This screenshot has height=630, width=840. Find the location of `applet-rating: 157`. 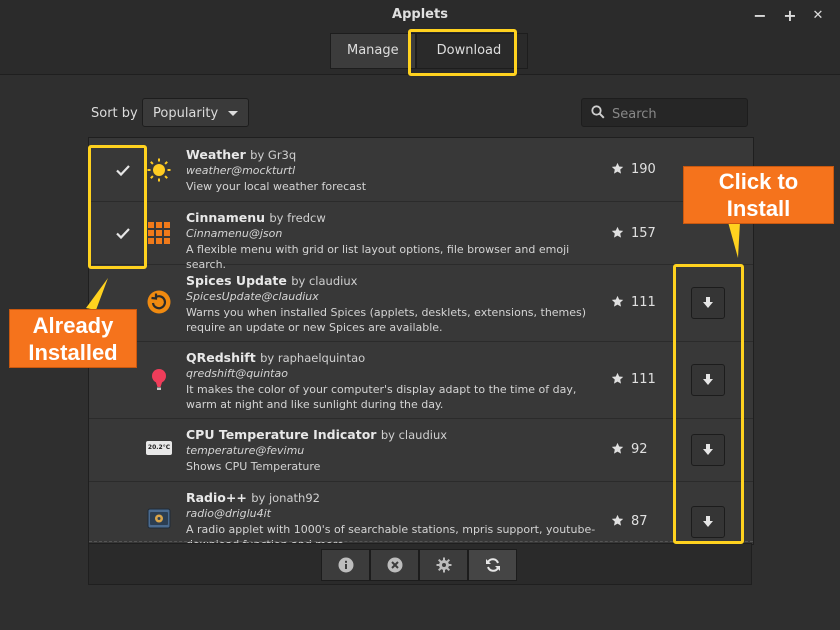

applet-rating: 157 is located at coordinates (633, 233).